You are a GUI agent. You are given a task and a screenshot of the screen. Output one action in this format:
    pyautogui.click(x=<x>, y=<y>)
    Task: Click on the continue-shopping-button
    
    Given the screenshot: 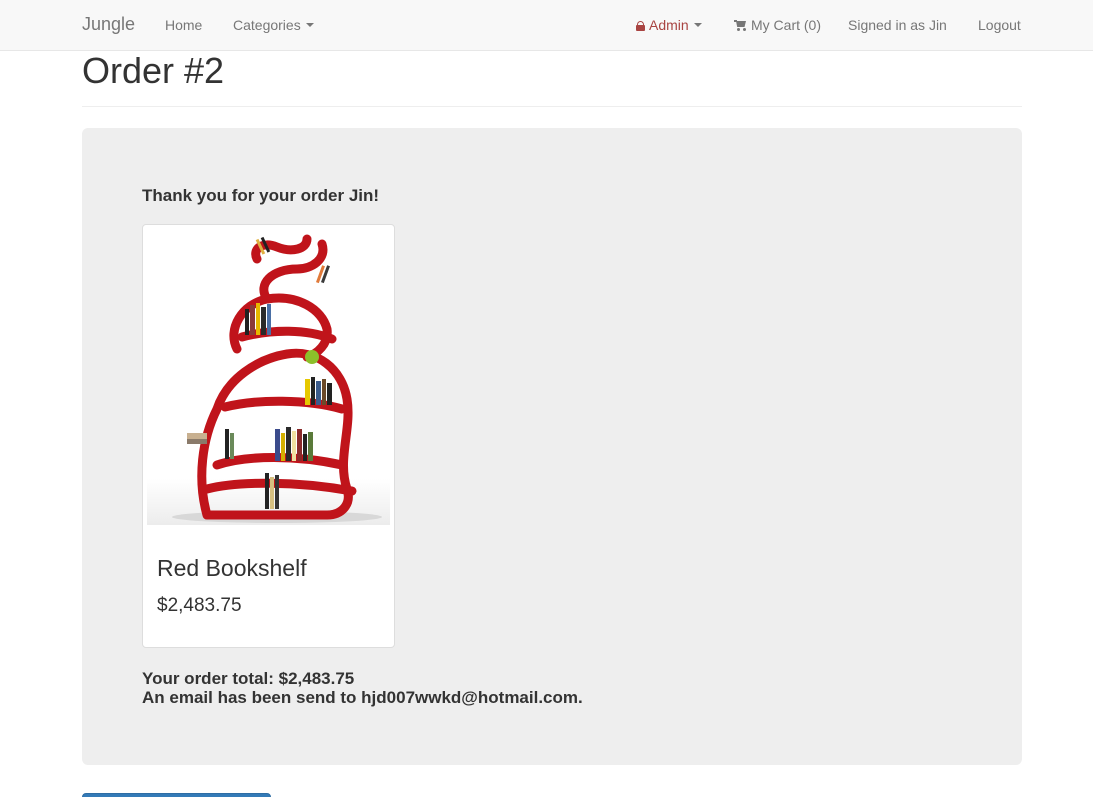 What is the action you would take?
    pyautogui.click(x=176, y=795)
    